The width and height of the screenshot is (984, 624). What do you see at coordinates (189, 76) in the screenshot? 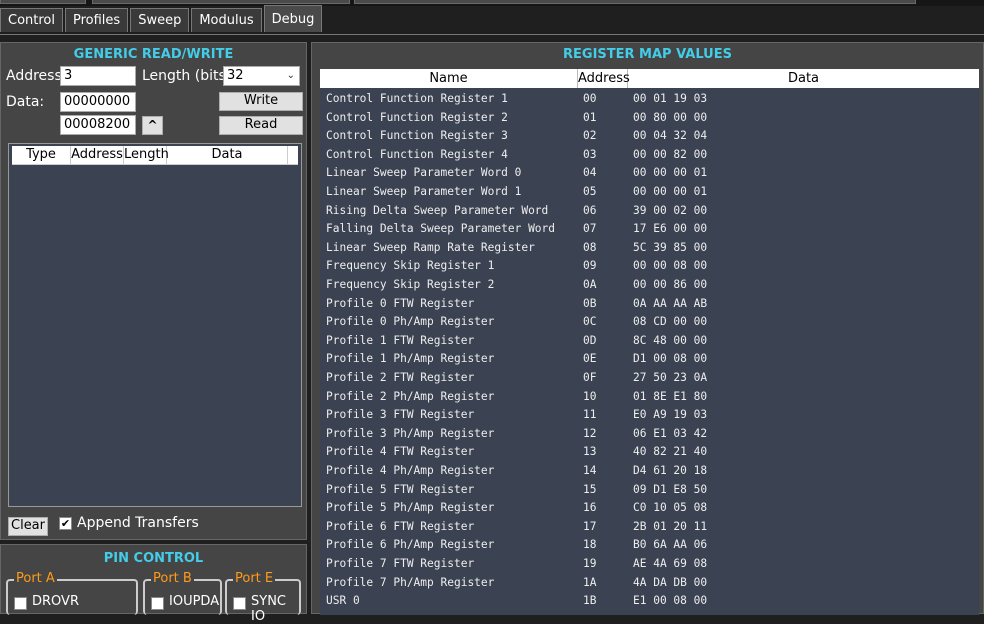
I see `length-label: Length (bits):` at bounding box center [189, 76].